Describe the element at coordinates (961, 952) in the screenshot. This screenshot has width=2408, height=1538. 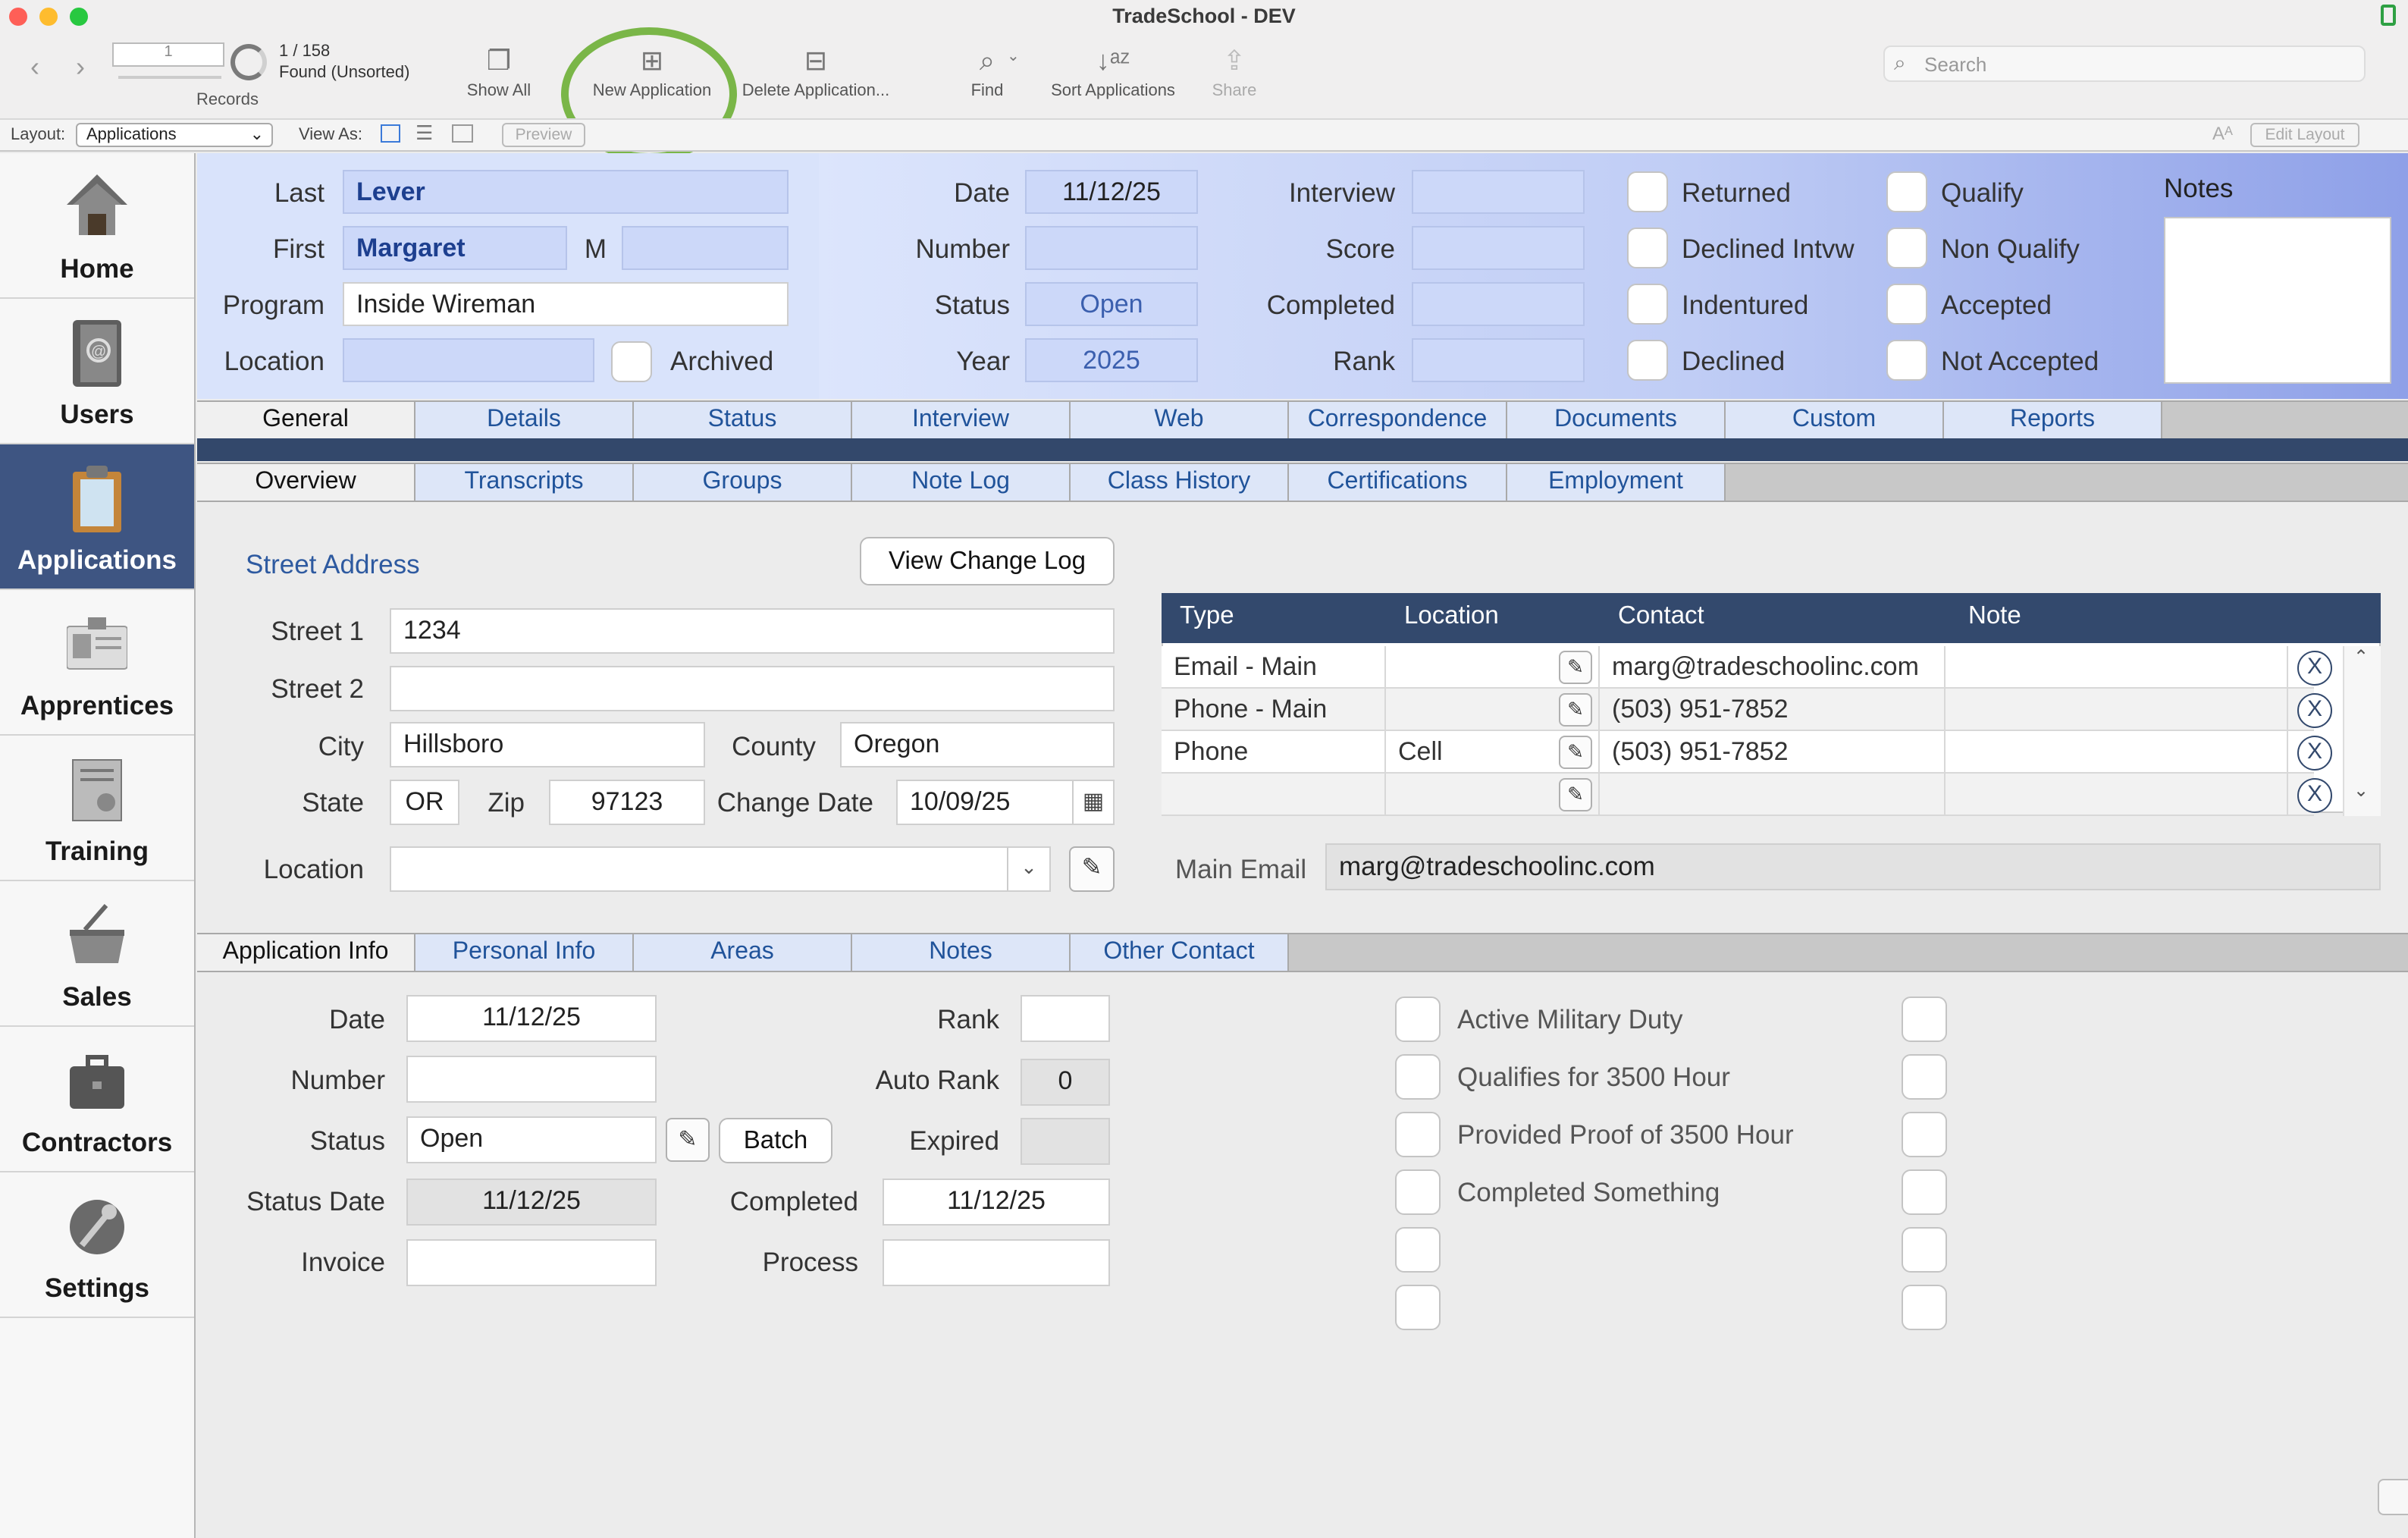
I see `tab-notes: Notes` at that location.